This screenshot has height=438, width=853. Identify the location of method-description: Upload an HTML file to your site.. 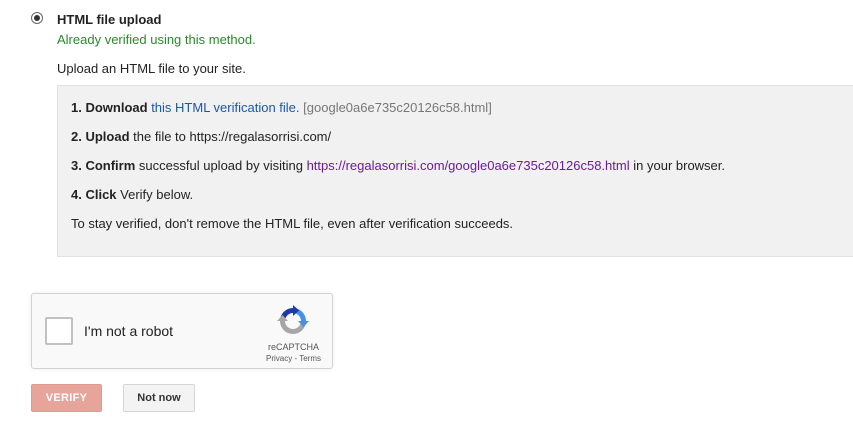
(151, 68).